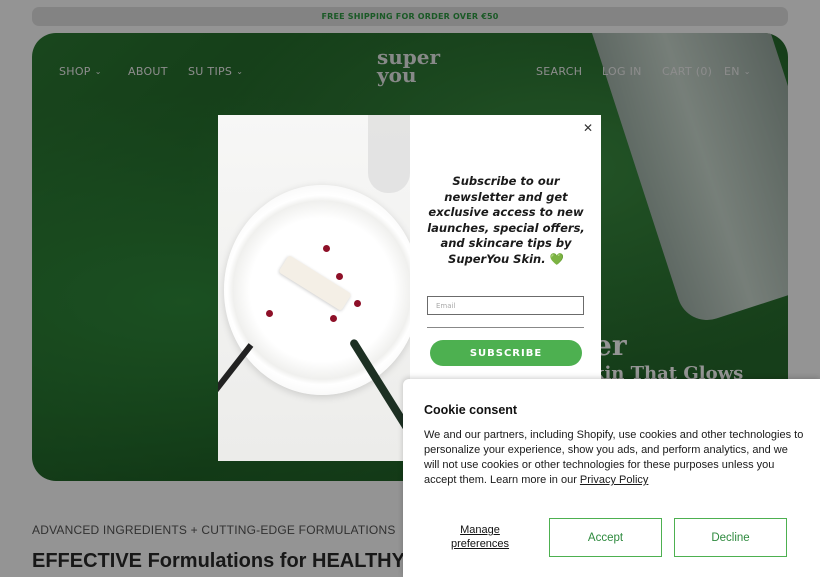 This screenshot has height=577, width=820. I want to click on privacy-policy-link: Privacy Policy, so click(614, 480).